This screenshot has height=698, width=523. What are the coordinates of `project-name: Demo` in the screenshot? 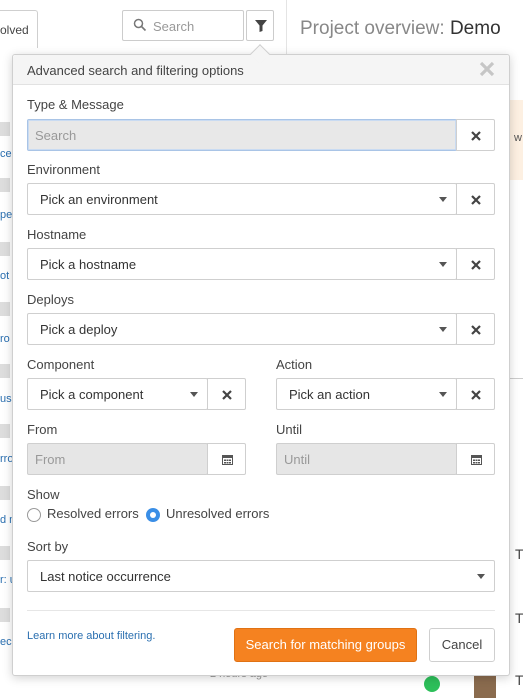 It's located at (475, 28).